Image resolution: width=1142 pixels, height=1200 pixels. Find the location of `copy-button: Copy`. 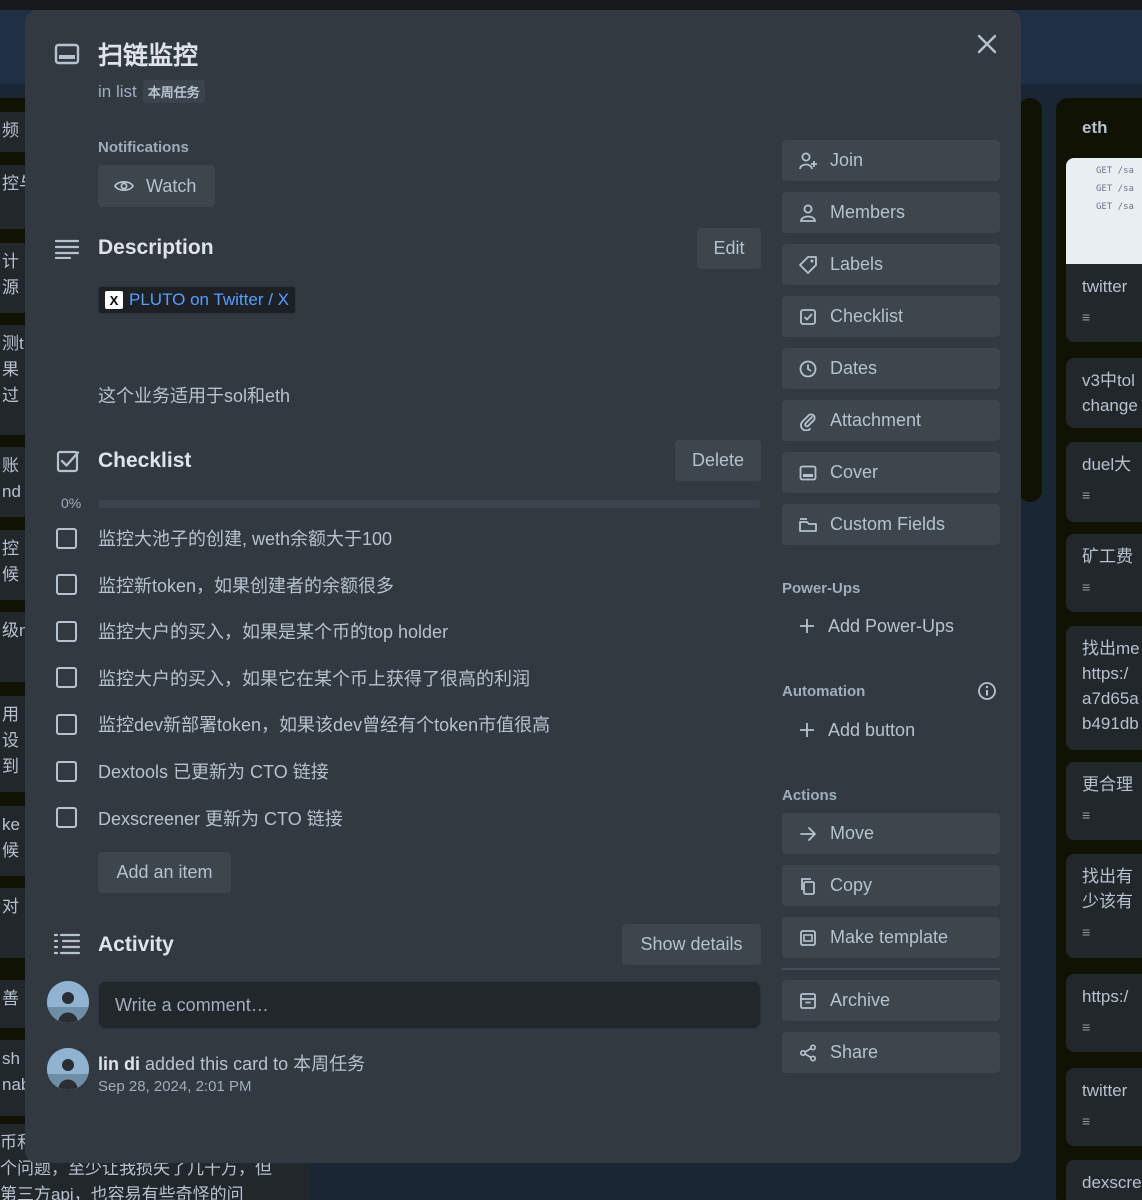

copy-button: Copy is located at coordinates (891, 885).